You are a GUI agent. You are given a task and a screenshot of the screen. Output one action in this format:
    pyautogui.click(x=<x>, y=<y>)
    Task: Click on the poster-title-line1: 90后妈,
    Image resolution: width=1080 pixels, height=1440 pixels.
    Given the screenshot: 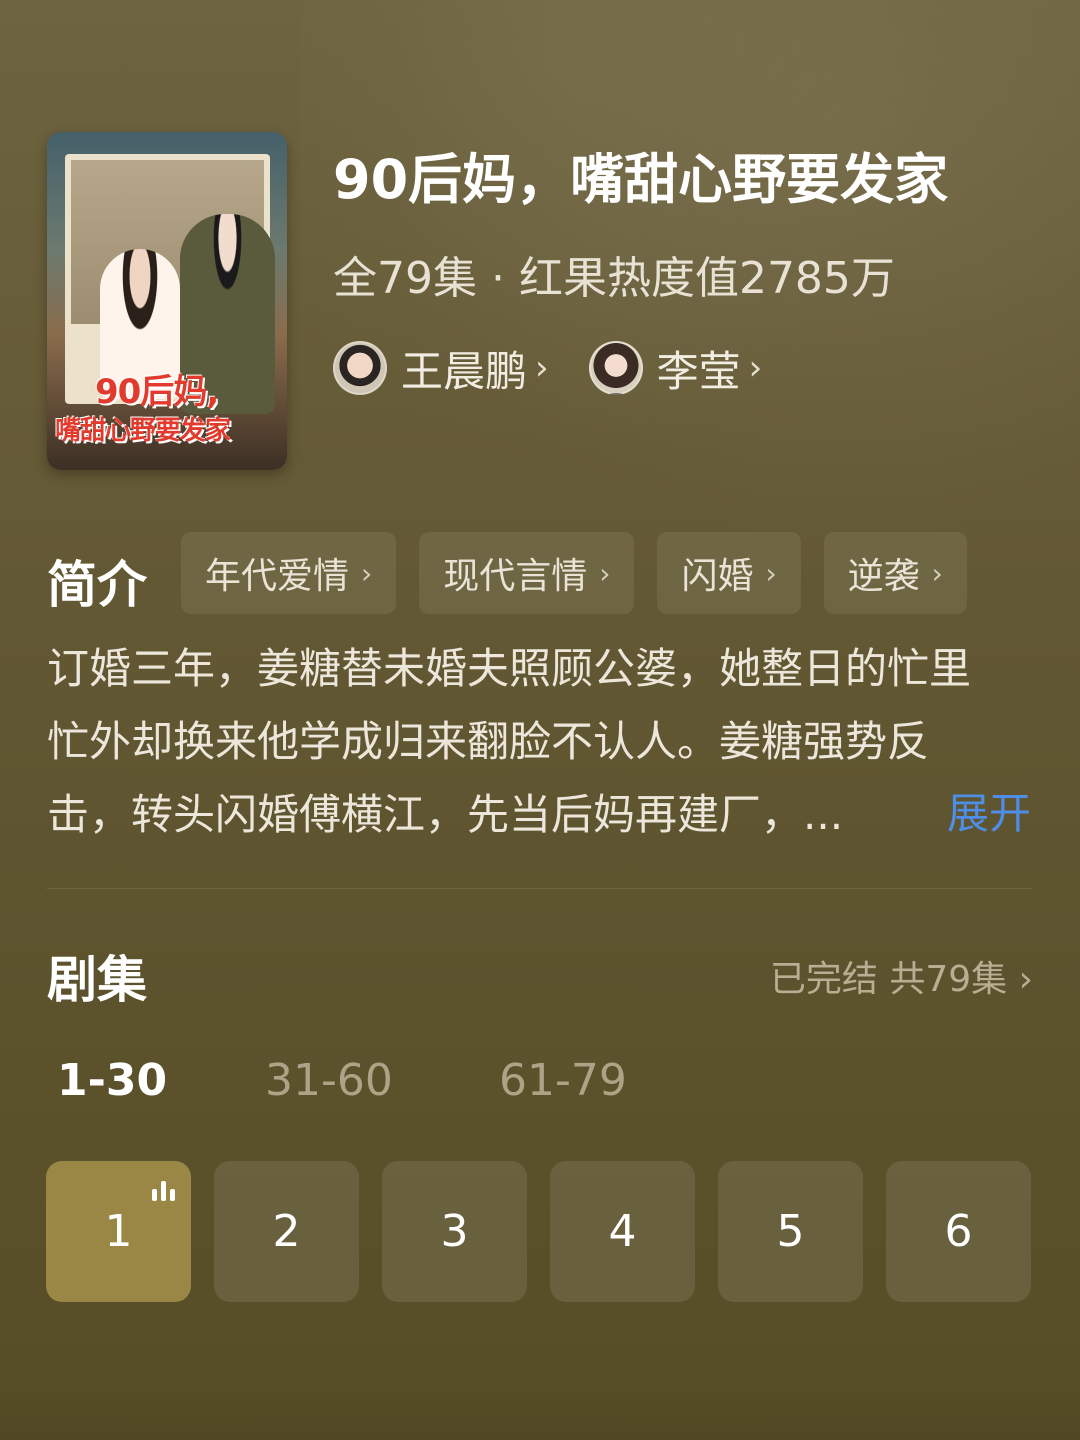 What is the action you would take?
    pyautogui.click(x=157, y=392)
    